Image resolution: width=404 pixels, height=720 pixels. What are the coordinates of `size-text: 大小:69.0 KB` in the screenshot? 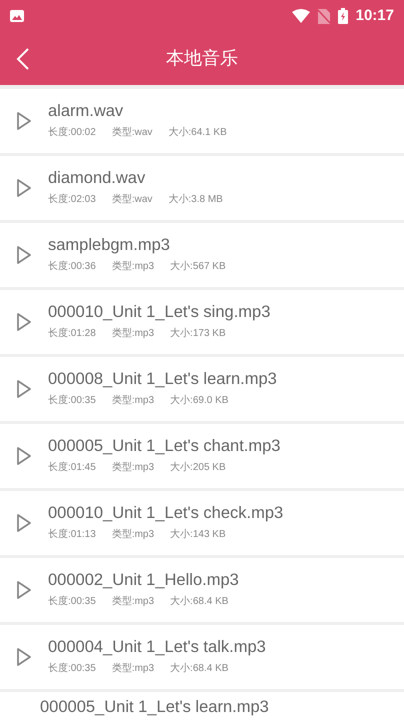 It's located at (199, 401).